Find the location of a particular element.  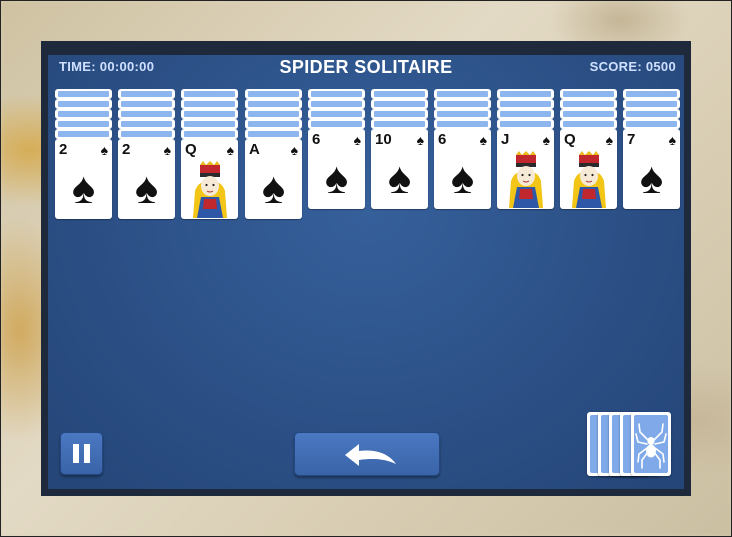

pause-button is located at coordinates (81, 453).